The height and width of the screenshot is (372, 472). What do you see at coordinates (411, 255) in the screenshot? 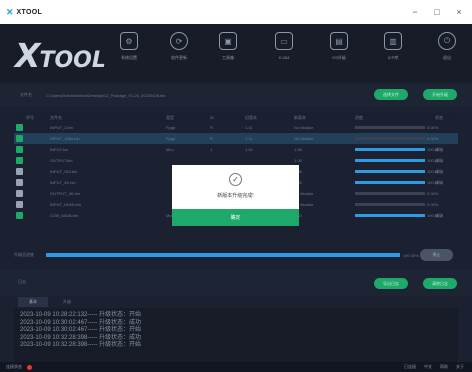
I see `overall-progress-percent: 100.00%` at bounding box center [411, 255].